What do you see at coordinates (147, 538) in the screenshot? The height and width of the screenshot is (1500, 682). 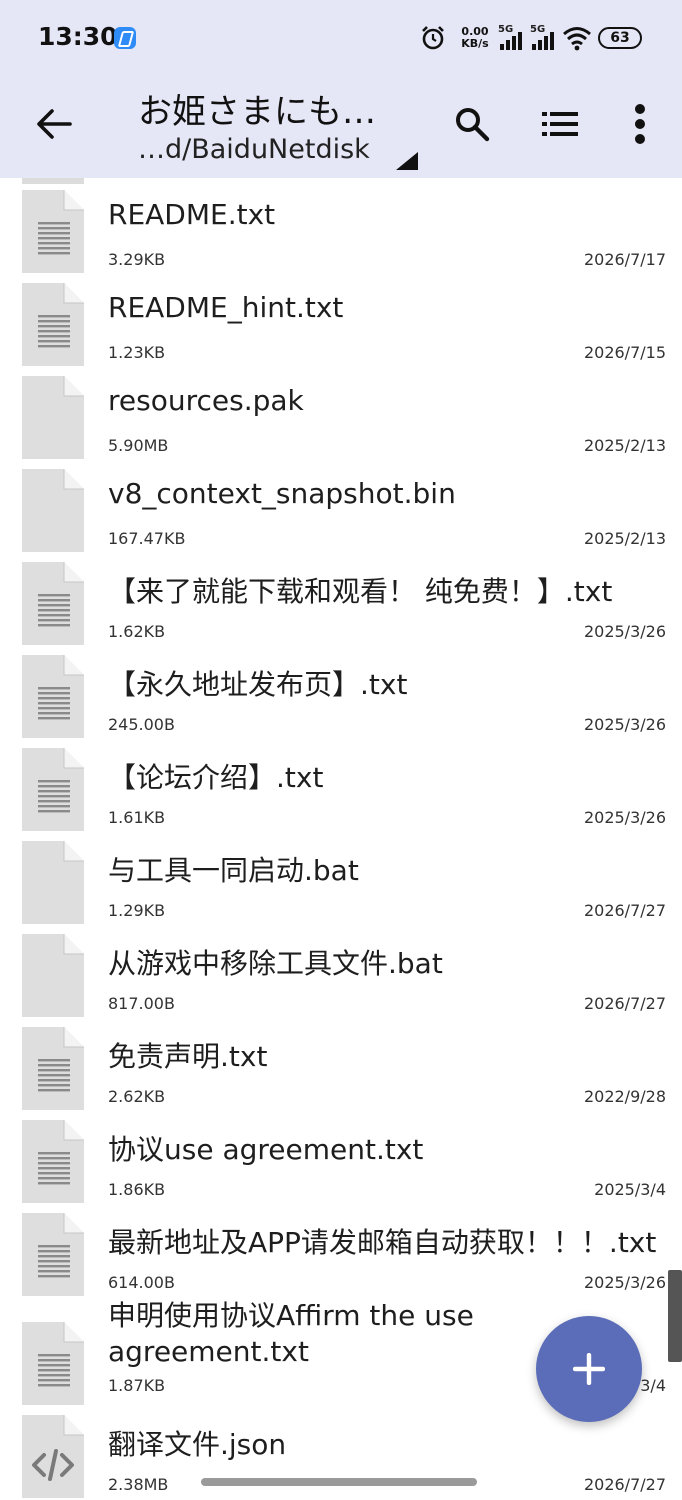 I see `file-size: 167.47KB` at bounding box center [147, 538].